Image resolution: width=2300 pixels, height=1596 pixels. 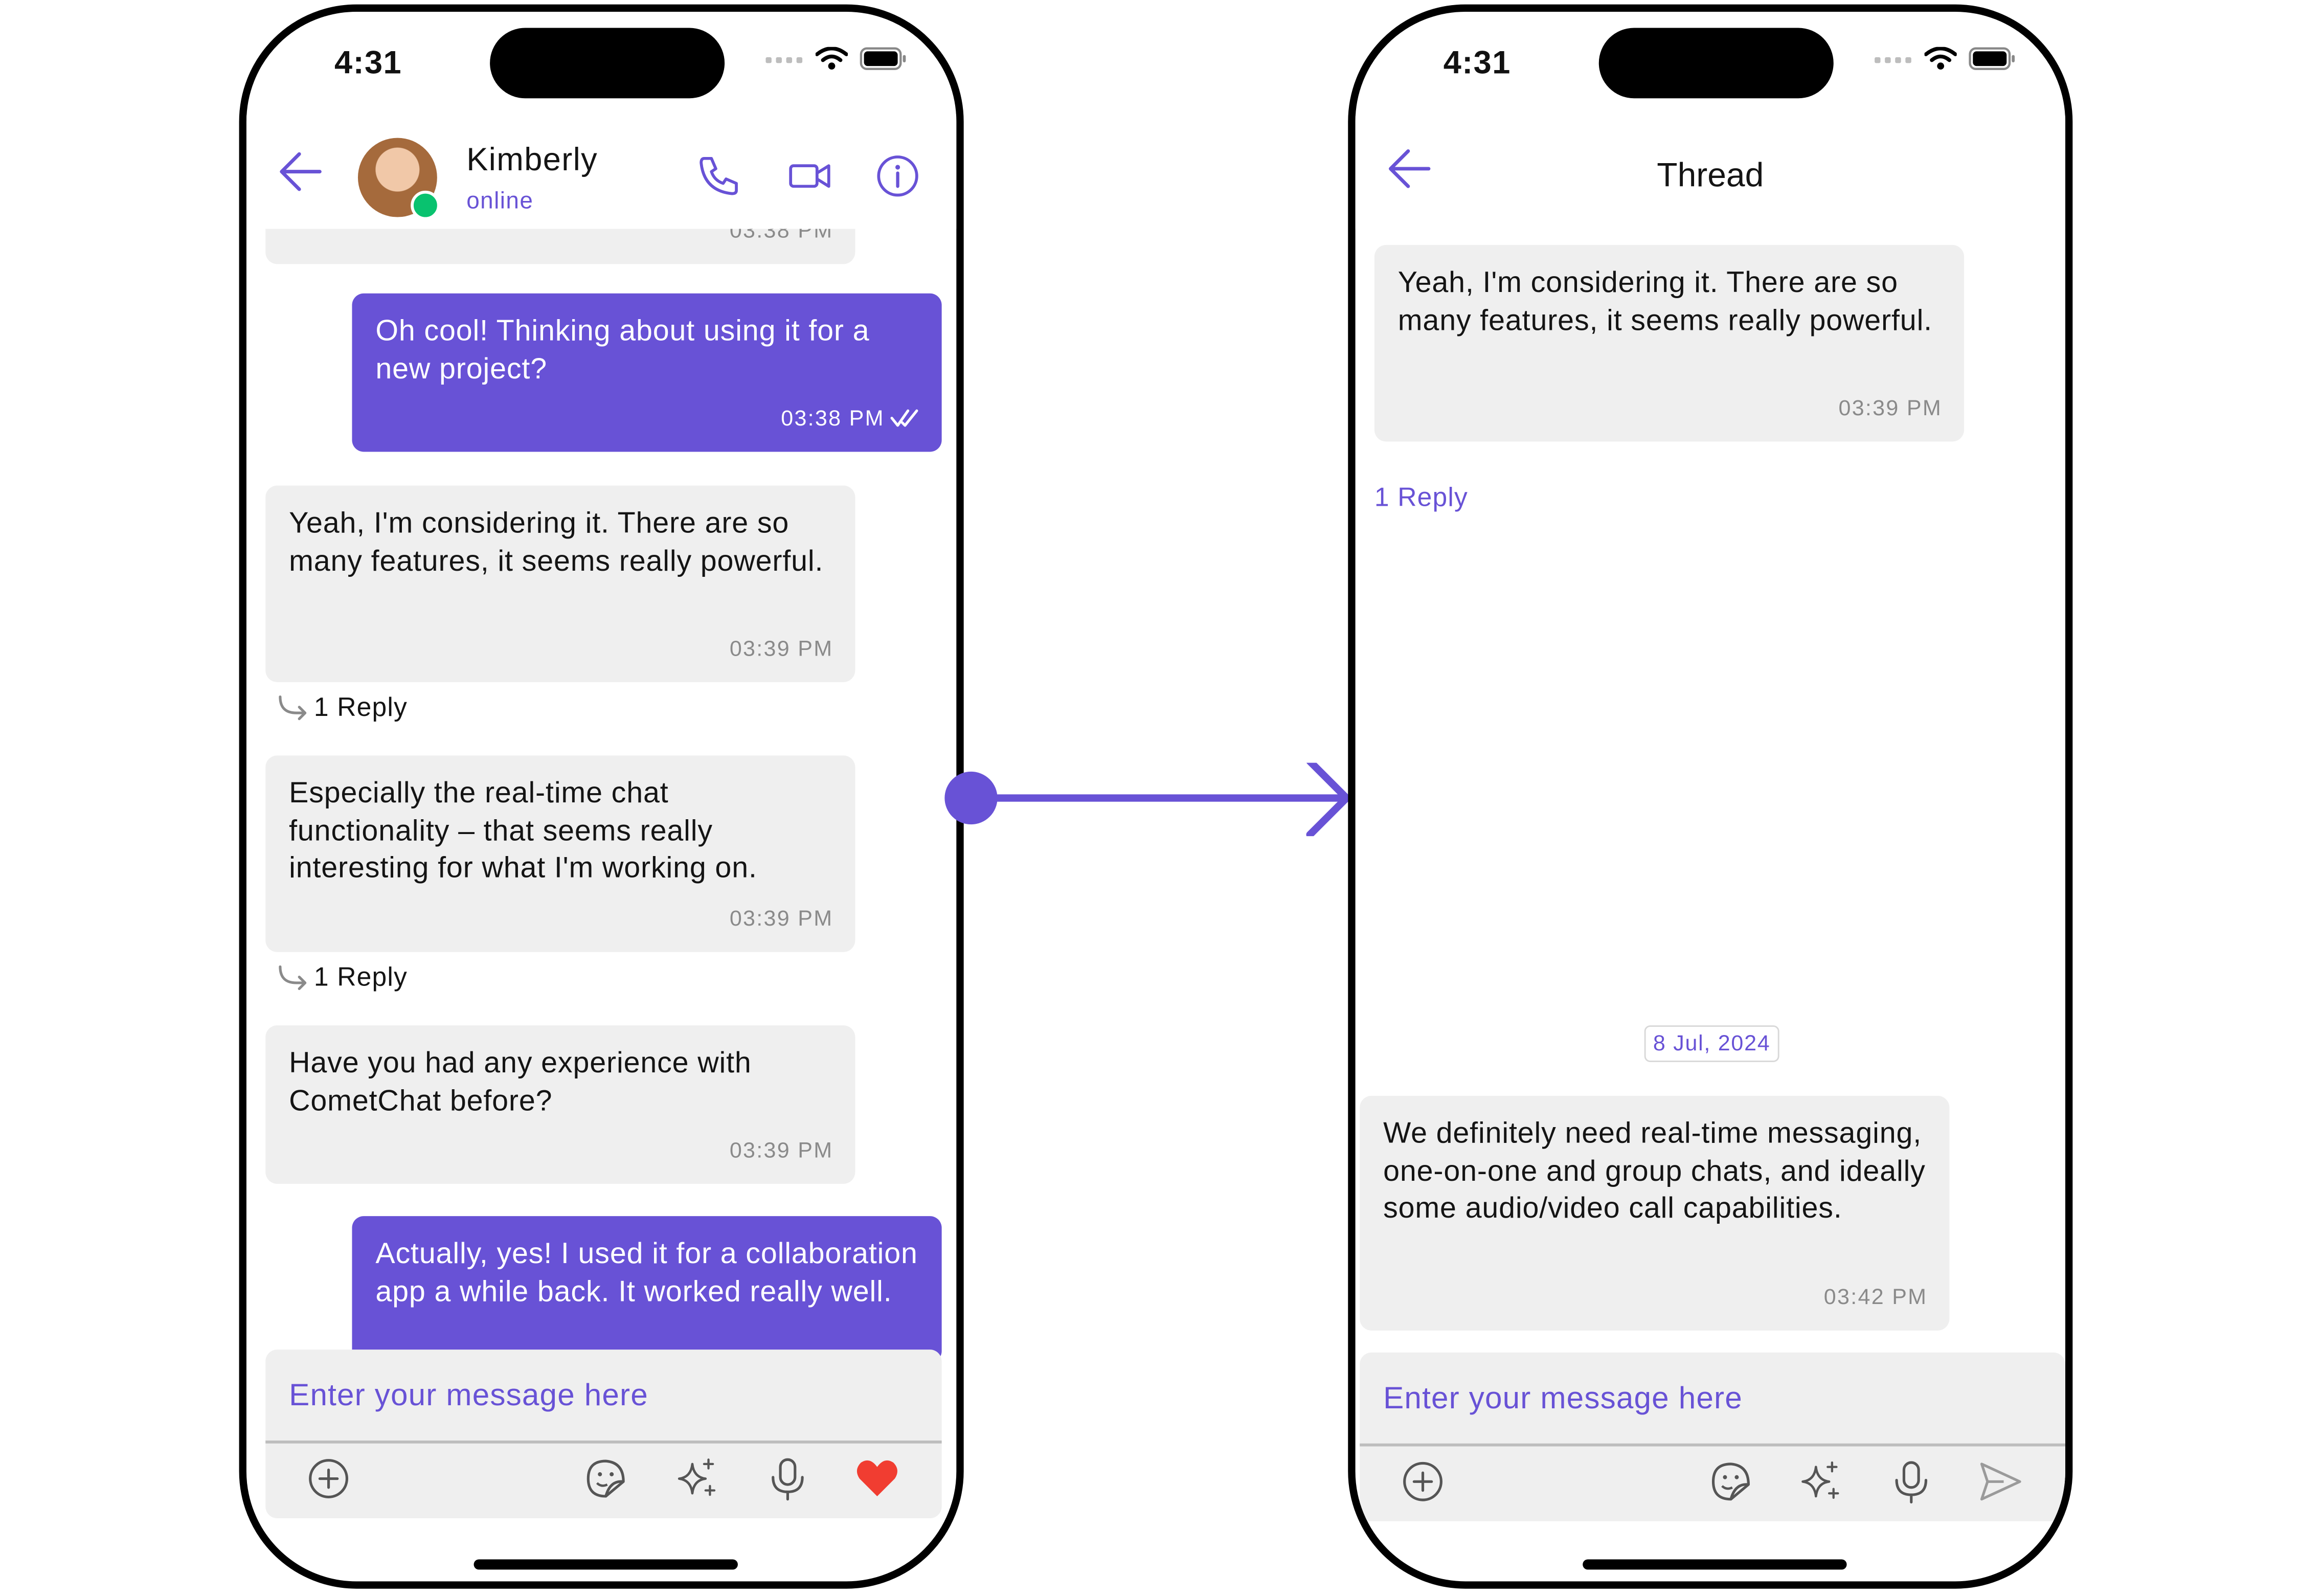 I want to click on contact-status: online, so click(x=500, y=202).